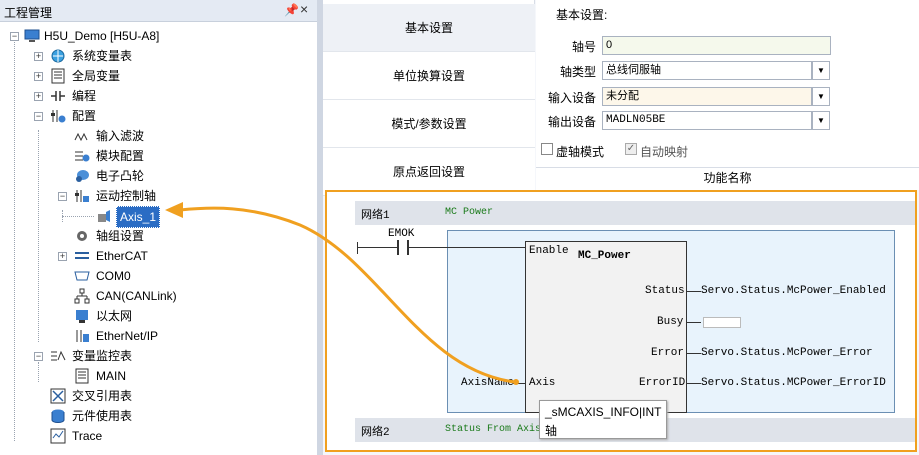 This screenshot has height=455, width=919. I want to click on network-comment: MC Power, so click(469, 212).